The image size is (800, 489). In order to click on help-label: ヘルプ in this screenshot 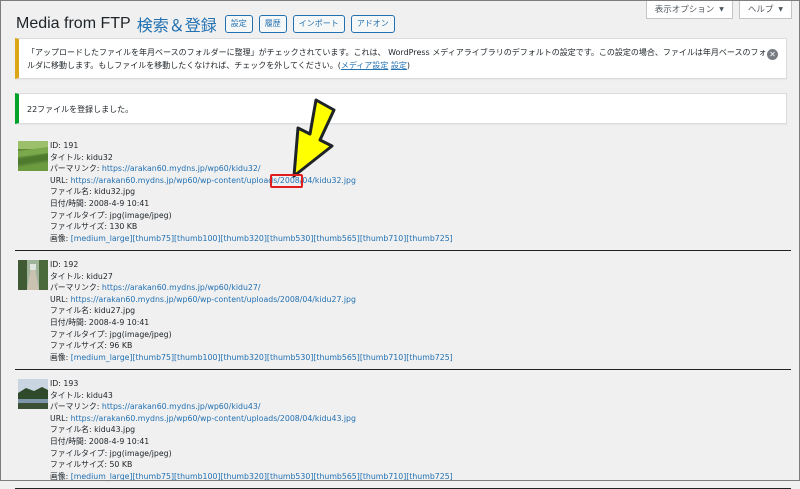, I will do `click(760, 10)`.